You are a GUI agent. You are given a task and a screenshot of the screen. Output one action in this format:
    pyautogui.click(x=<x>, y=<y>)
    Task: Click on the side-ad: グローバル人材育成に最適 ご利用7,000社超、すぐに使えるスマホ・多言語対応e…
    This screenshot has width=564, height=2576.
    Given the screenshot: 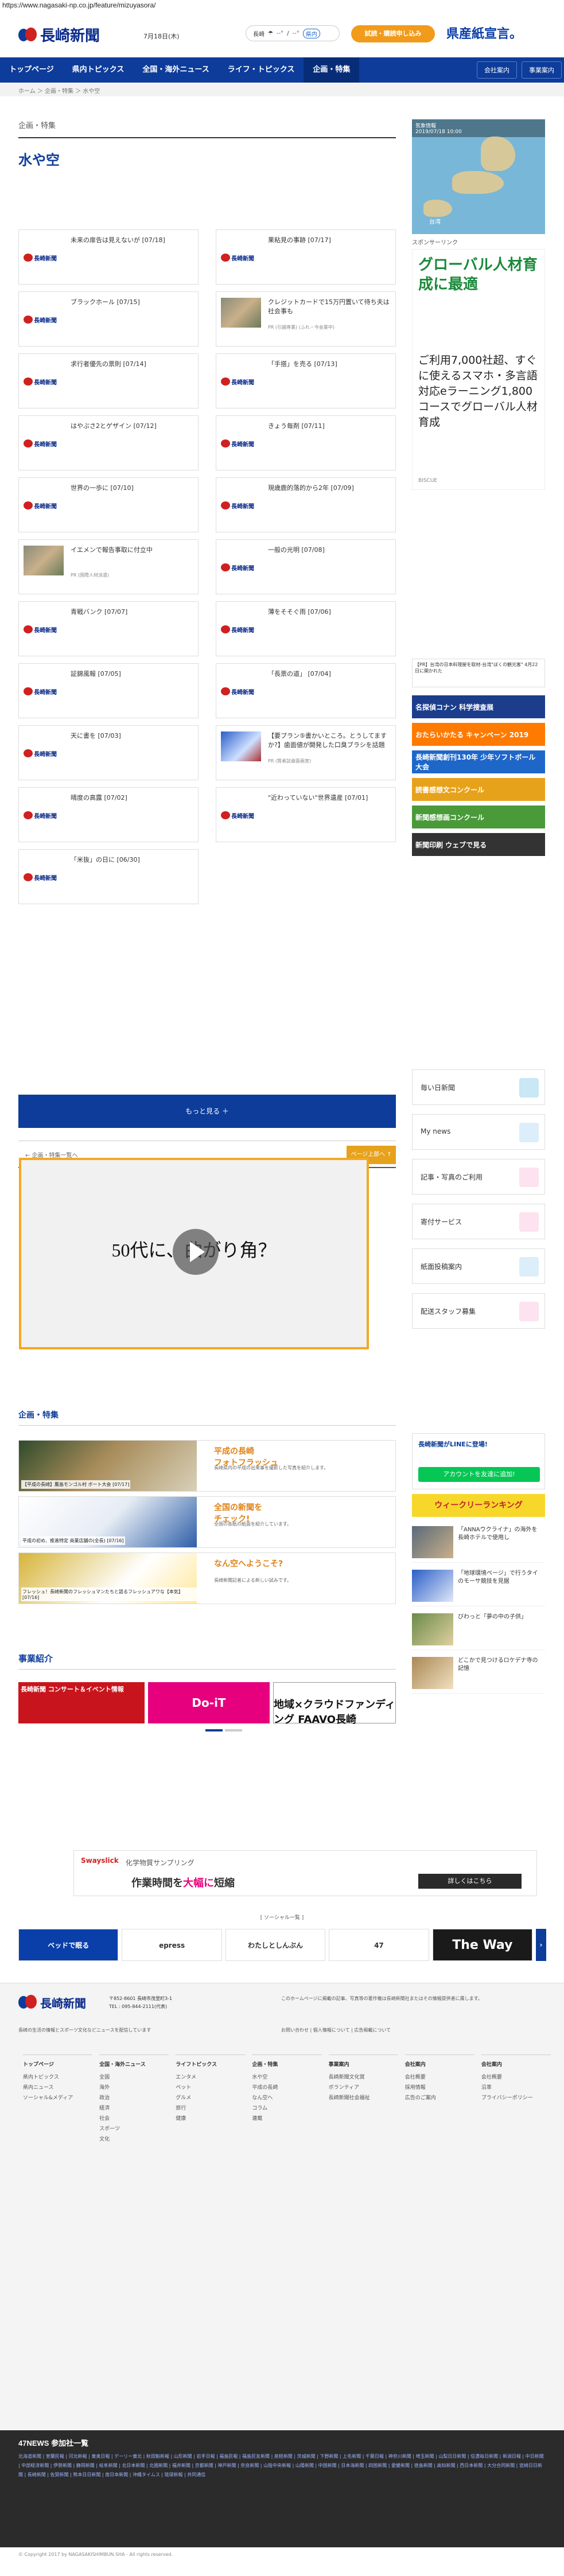 What is the action you would take?
    pyautogui.click(x=478, y=369)
    